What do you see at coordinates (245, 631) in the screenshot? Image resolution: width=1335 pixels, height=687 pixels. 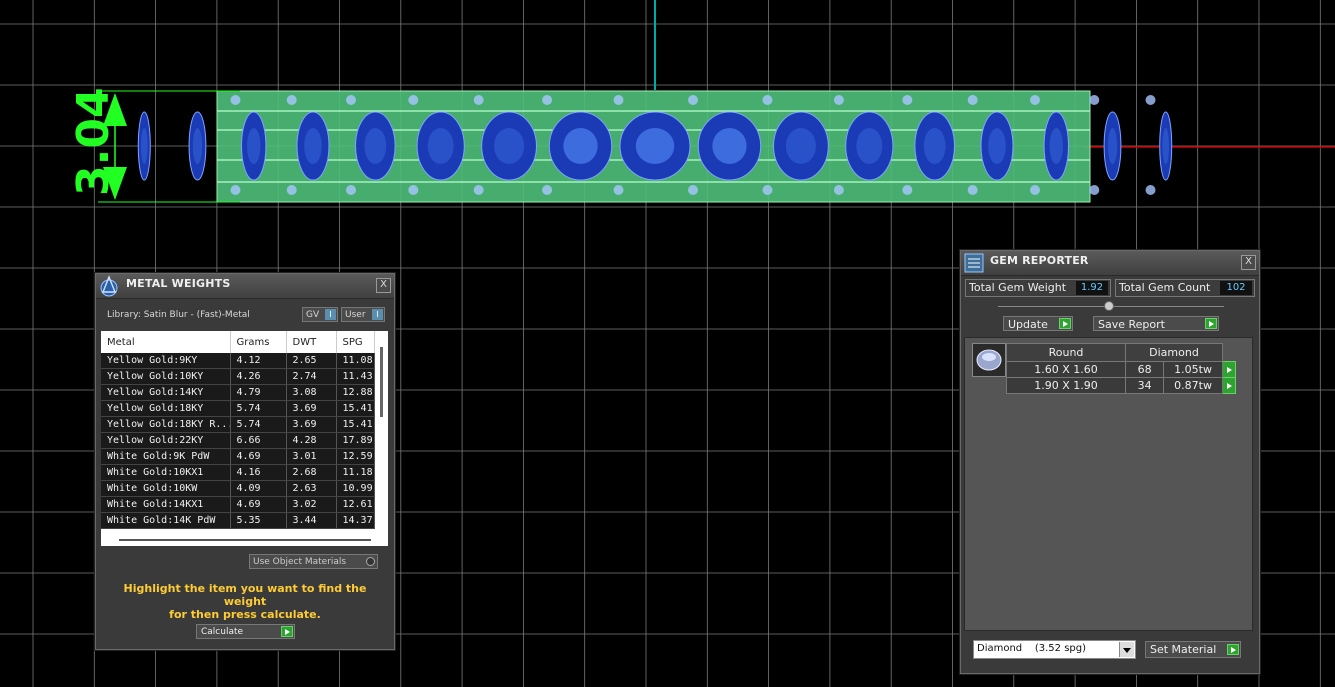 I see `calculate-button: Calculate` at bounding box center [245, 631].